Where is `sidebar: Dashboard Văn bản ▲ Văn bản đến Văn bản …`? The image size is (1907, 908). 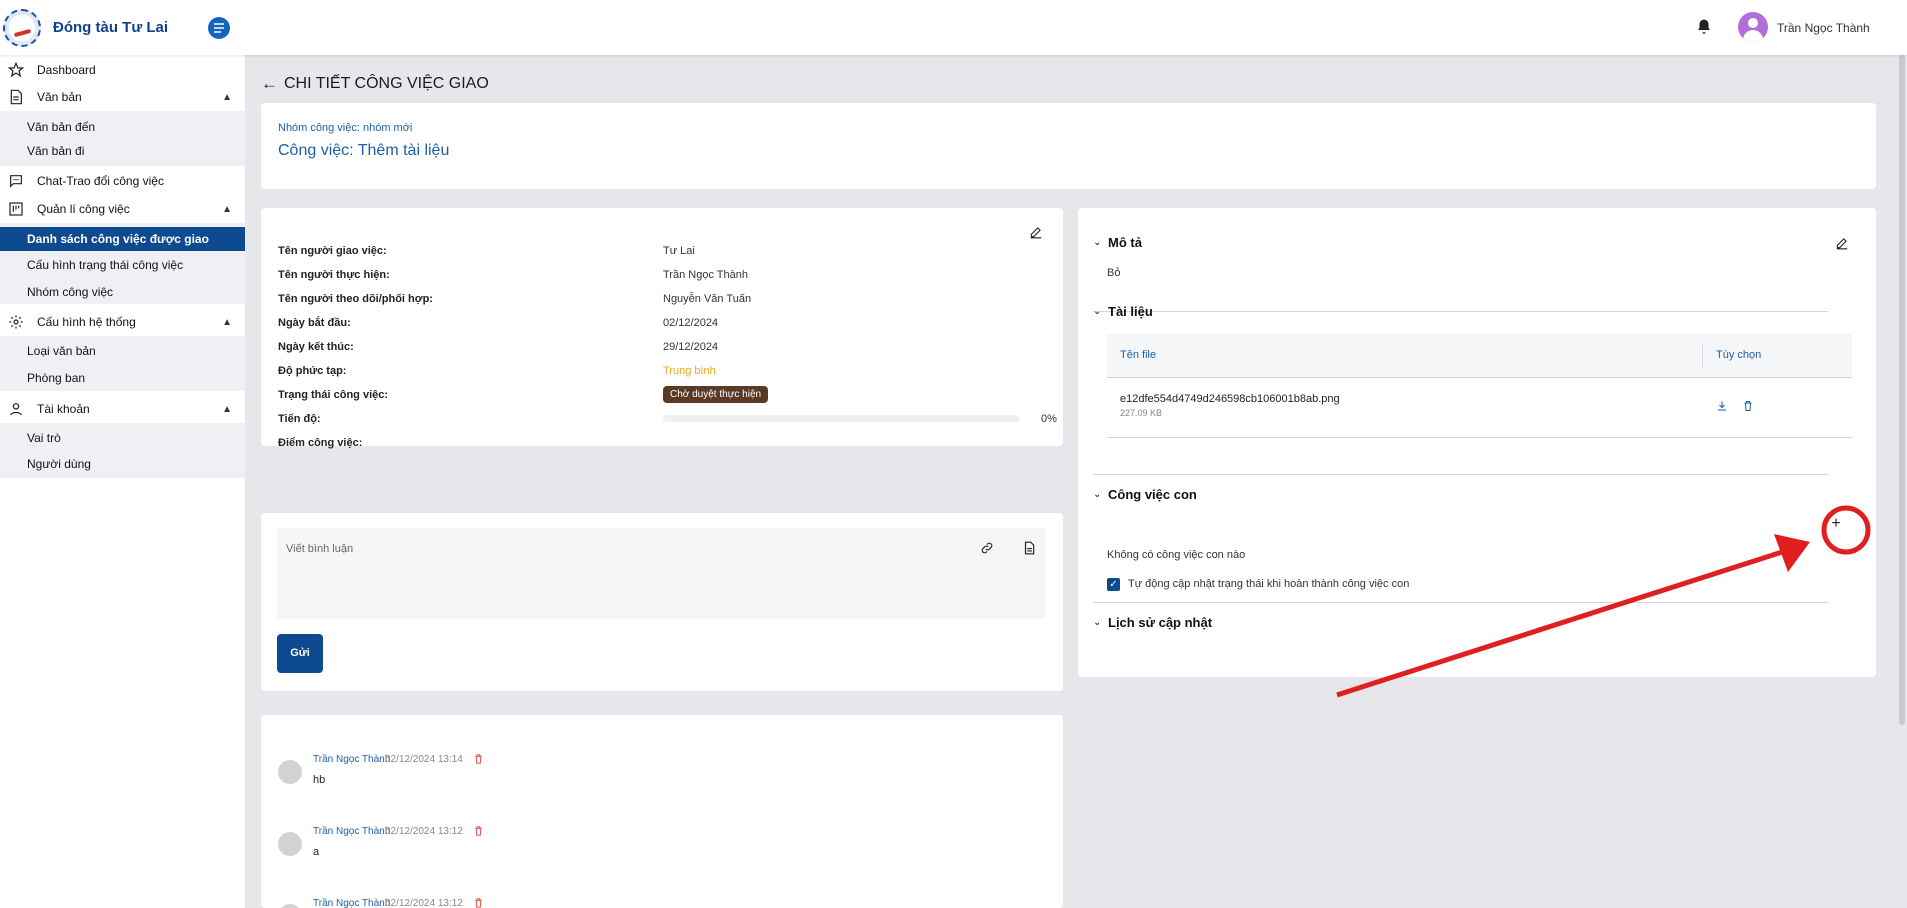 sidebar: Dashboard Văn bản ▲ Văn bản đến Văn bản … is located at coordinates (122, 481).